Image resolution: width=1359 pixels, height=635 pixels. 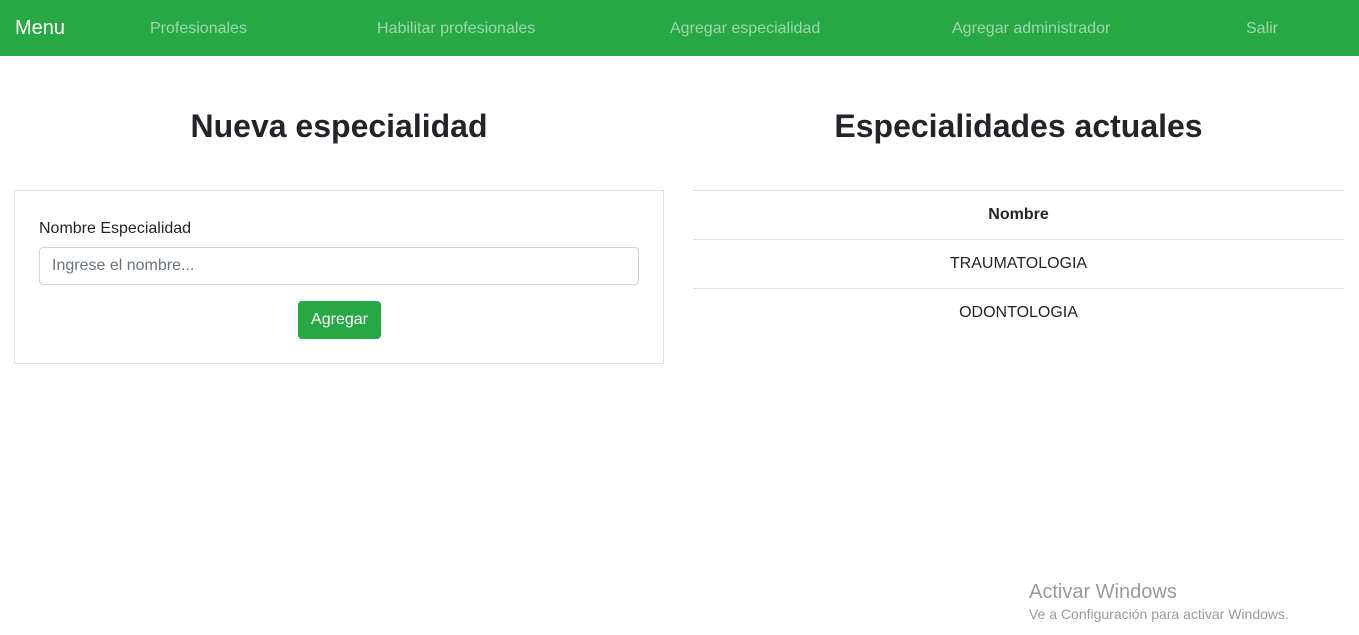 What do you see at coordinates (1159, 614) in the screenshot?
I see `activate-windows-subtitle: Ve a Configuración para activar Windows.` at bounding box center [1159, 614].